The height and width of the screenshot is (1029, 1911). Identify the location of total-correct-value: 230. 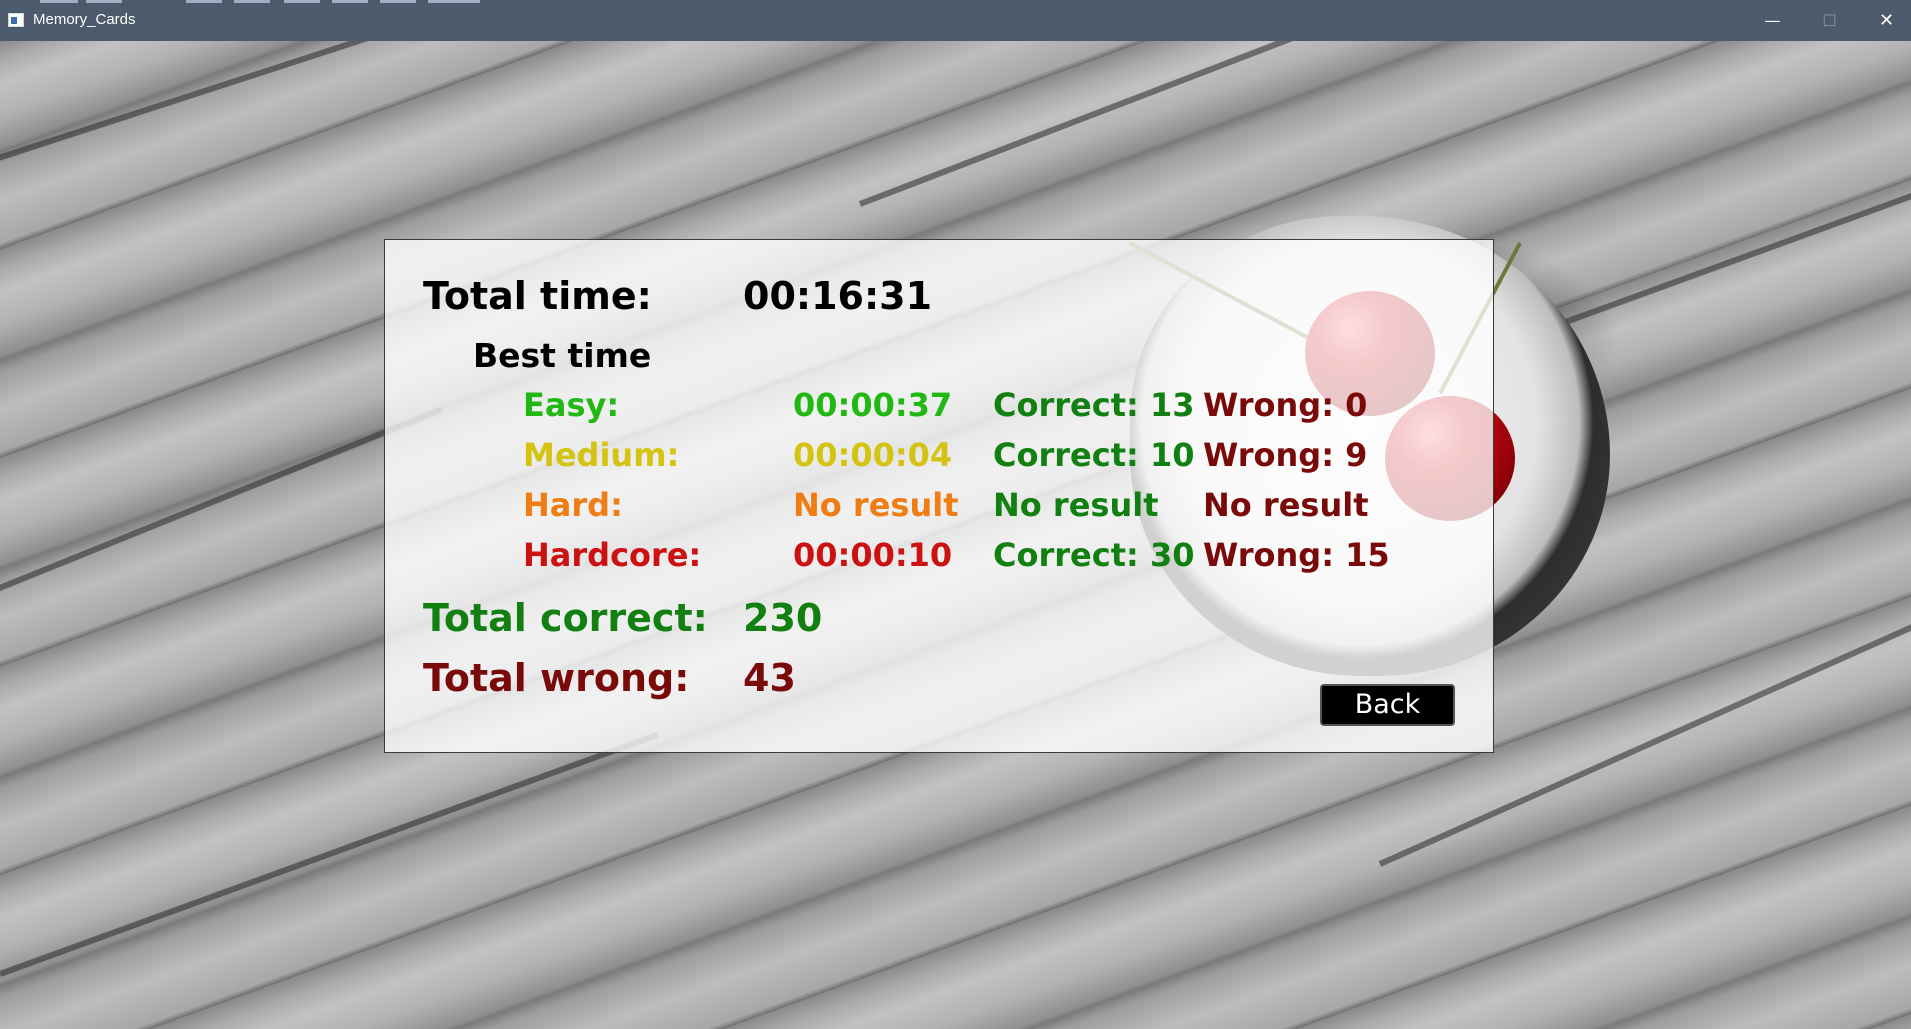
(783, 618).